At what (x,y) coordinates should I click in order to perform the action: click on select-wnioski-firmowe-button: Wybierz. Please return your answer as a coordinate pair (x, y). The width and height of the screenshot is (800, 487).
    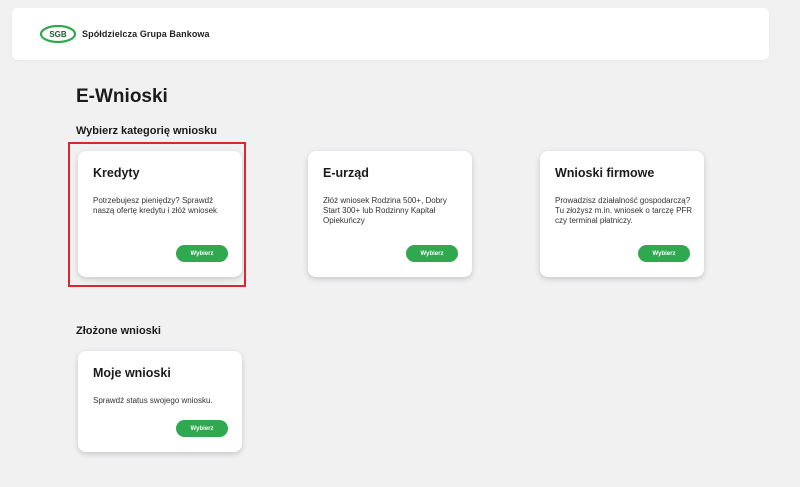
    Looking at the image, I should click on (664, 253).